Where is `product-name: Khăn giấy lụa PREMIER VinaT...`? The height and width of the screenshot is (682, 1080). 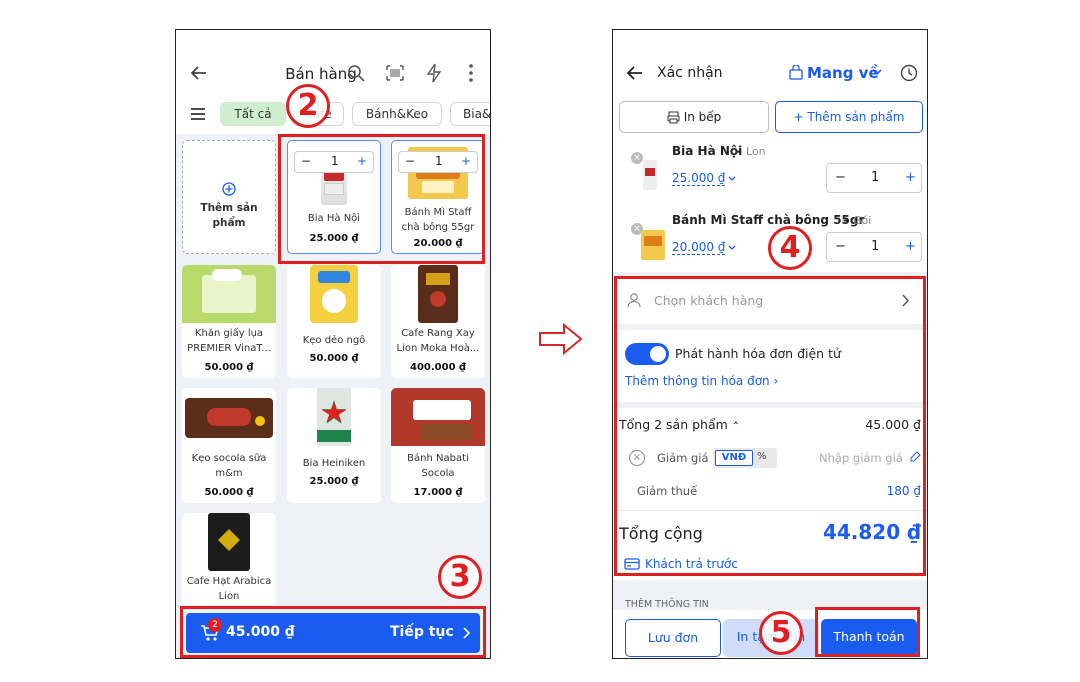
product-name: Khăn giấy lụa PREMIER VinaT... is located at coordinates (229, 341).